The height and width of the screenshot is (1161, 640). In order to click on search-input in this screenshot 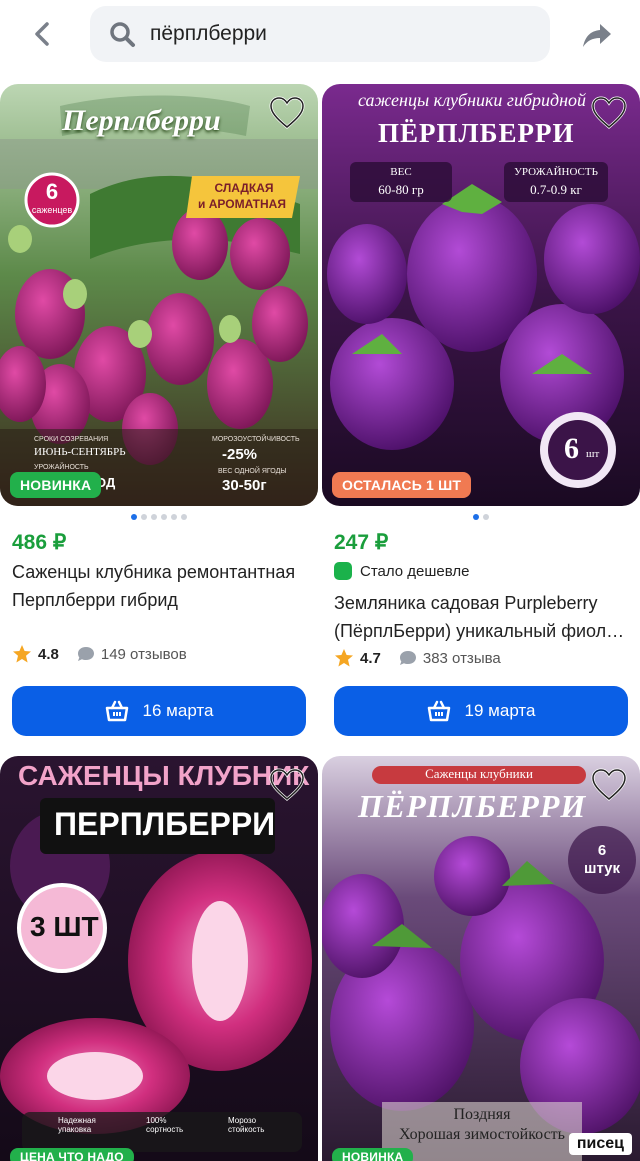, I will do `click(330, 34)`.